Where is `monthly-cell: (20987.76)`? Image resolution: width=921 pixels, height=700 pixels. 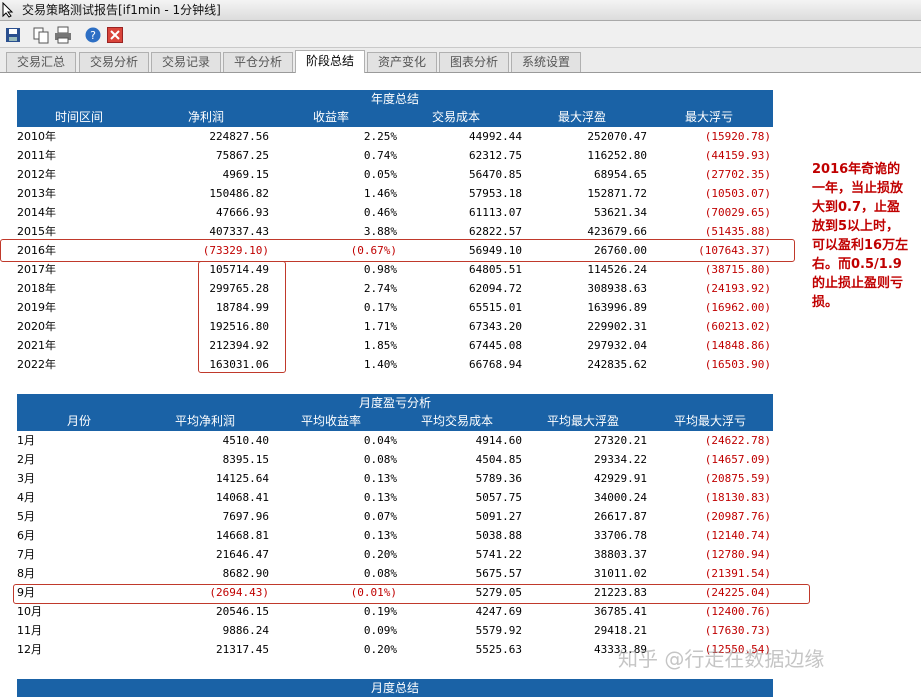 monthly-cell: (20987.76) is located at coordinates (737, 516).